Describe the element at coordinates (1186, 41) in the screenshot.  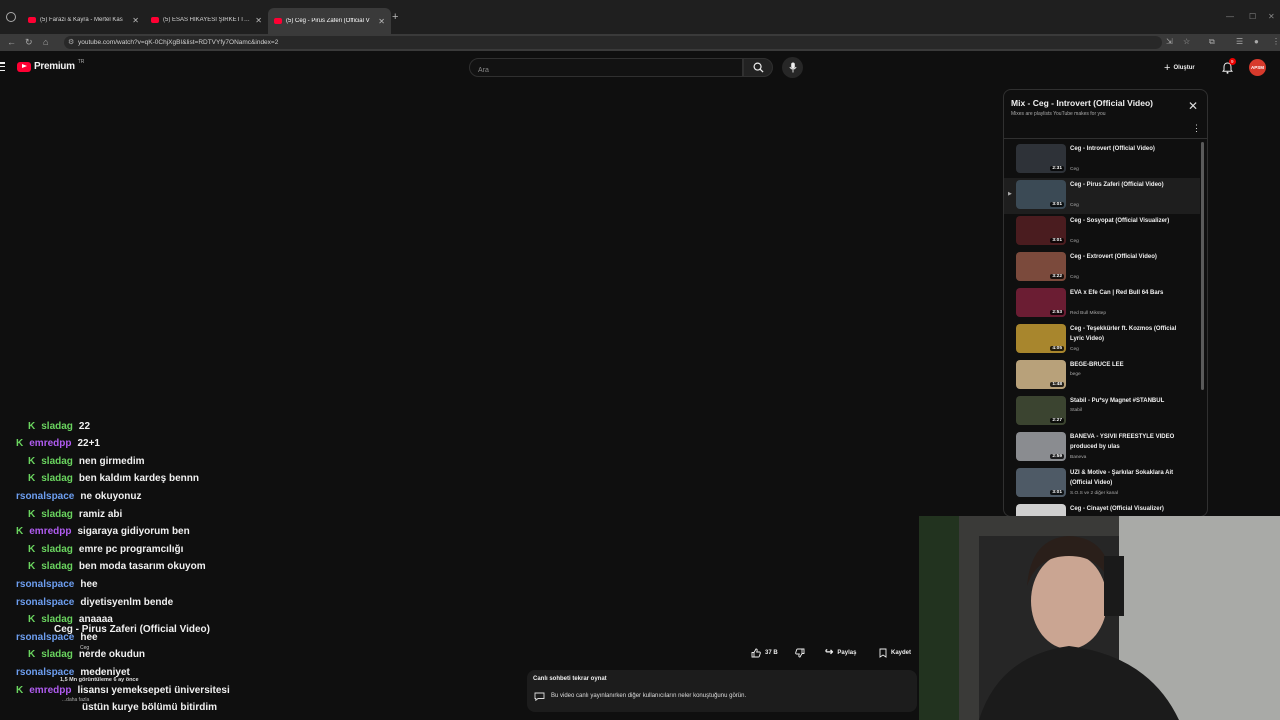
I see `bookmark-star-icon: ☆` at that location.